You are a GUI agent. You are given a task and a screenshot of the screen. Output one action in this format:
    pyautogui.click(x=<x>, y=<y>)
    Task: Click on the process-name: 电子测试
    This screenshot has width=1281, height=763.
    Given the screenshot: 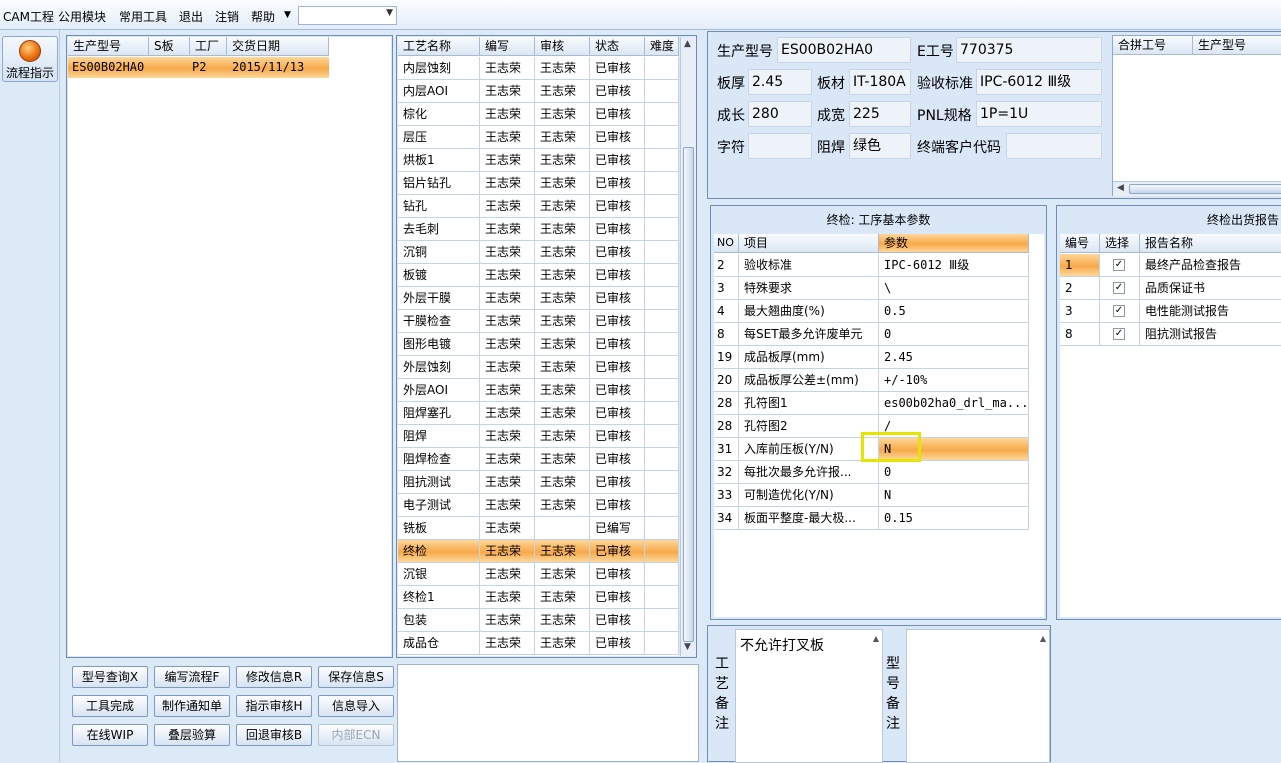 What is the action you would take?
    pyautogui.click(x=439, y=505)
    